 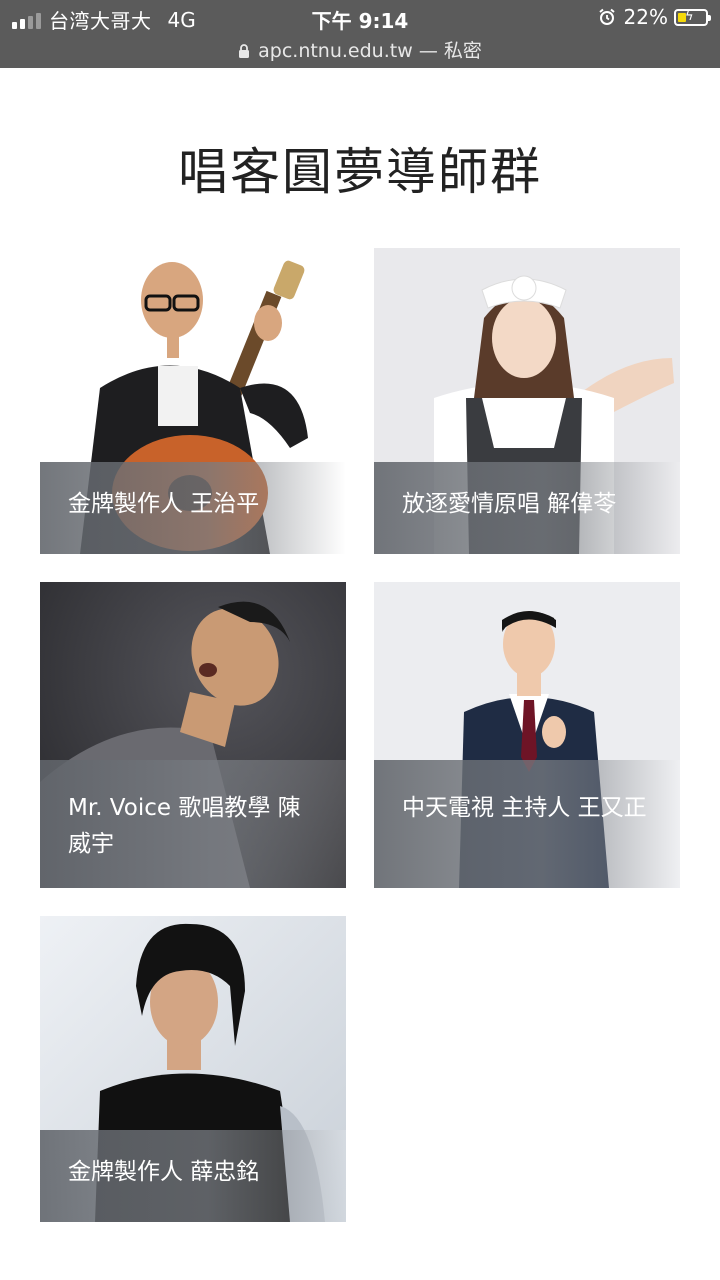 What do you see at coordinates (193, 1176) in the screenshot?
I see `mentor-caption: 金牌製作人 薛忠銘` at bounding box center [193, 1176].